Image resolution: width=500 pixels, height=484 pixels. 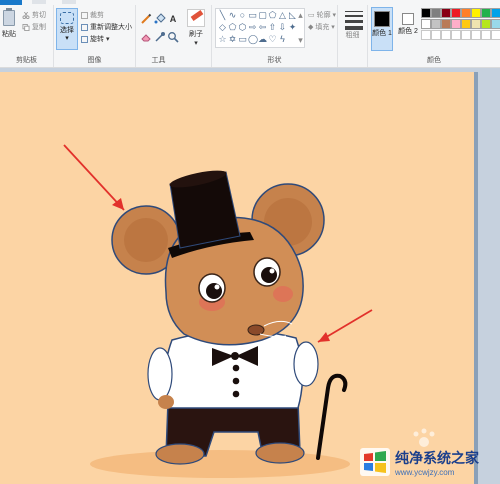 What do you see at coordinates (9, 34) in the screenshot?
I see `paste-label: 粘贴` at bounding box center [9, 34].